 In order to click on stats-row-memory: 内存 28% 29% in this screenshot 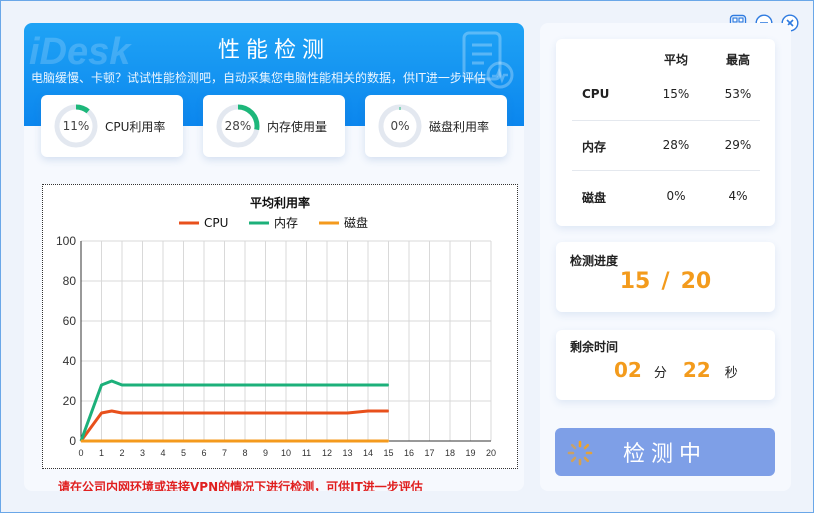, I will do `click(665, 148)`.